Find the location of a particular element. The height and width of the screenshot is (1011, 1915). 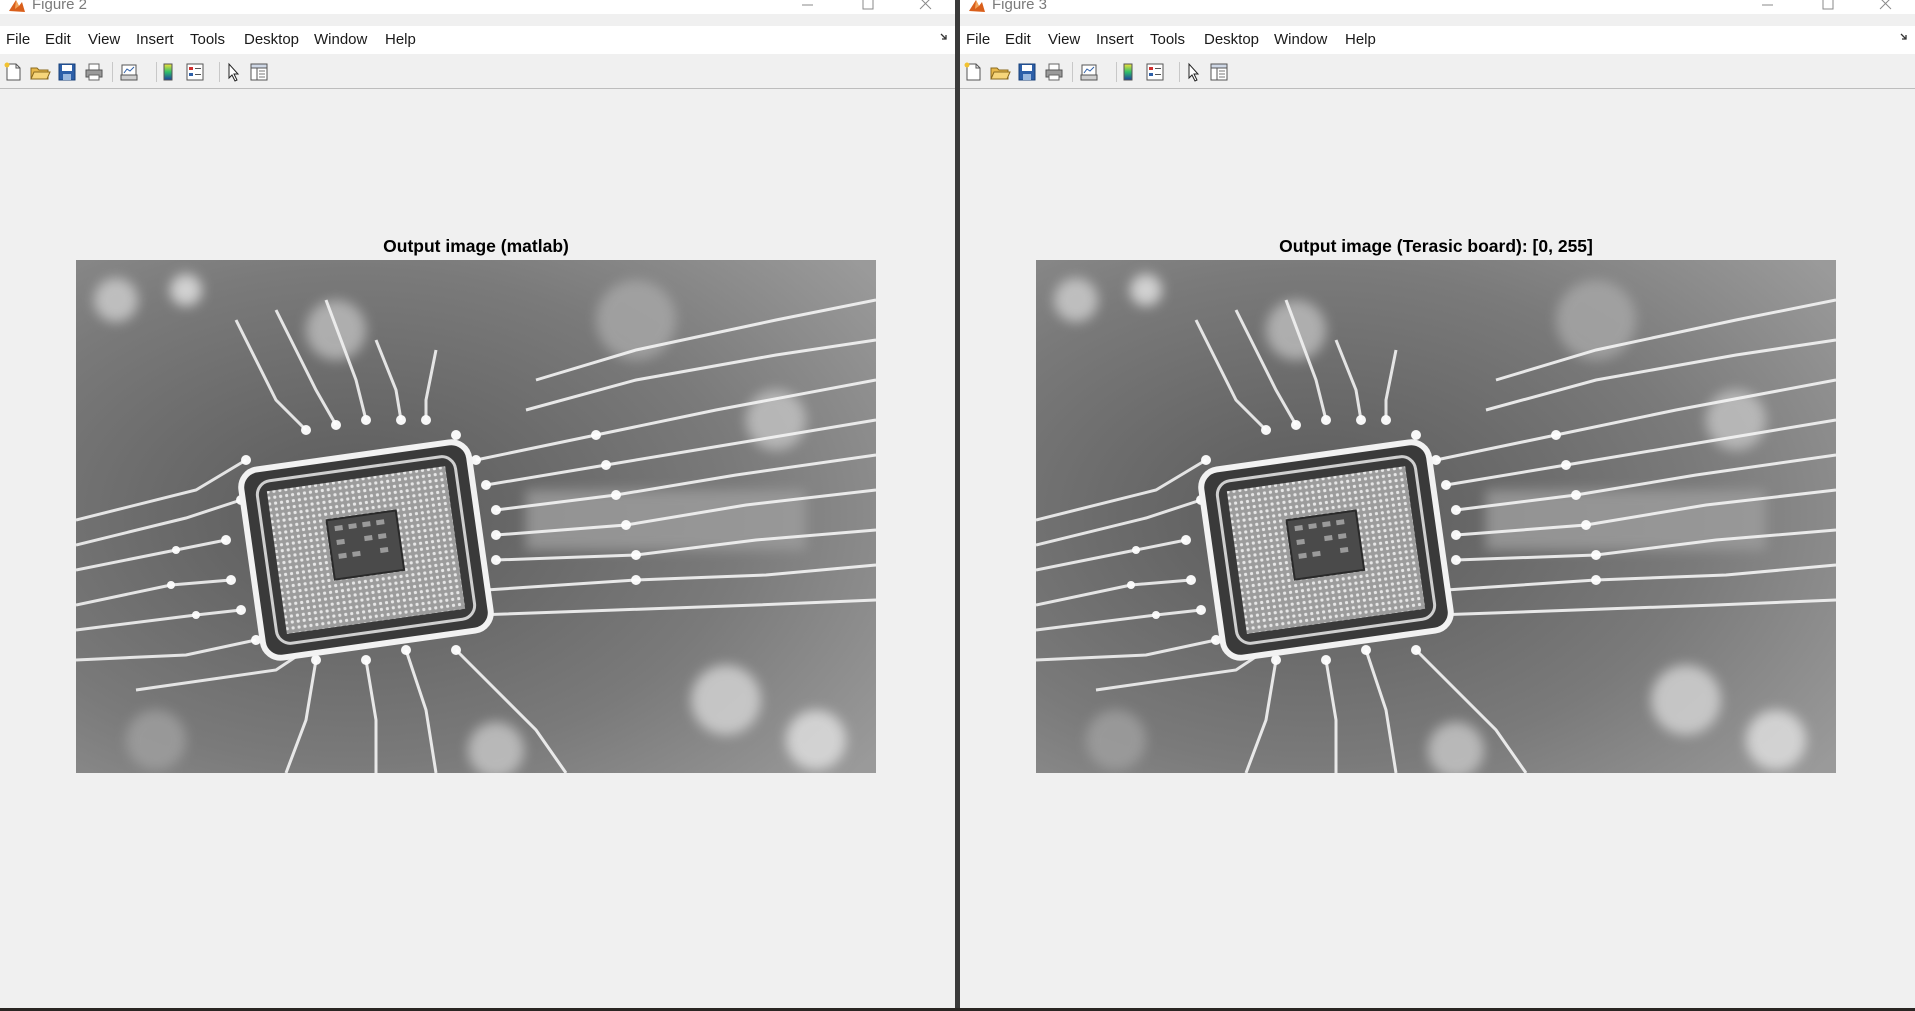

title-bar: Figure 2 is located at coordinates (477, 7).